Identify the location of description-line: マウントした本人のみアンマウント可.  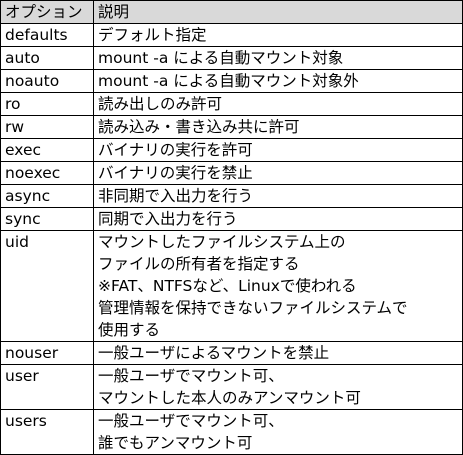
(229, 398).